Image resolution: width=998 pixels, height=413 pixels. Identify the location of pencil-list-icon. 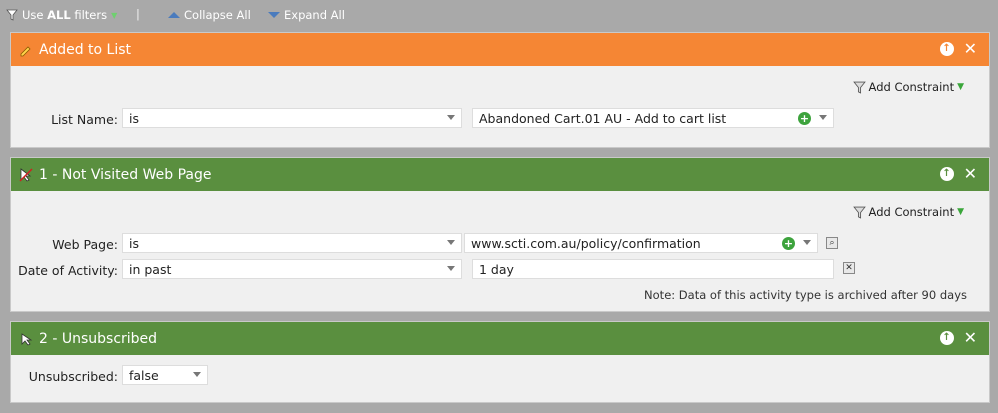
(25, 50).